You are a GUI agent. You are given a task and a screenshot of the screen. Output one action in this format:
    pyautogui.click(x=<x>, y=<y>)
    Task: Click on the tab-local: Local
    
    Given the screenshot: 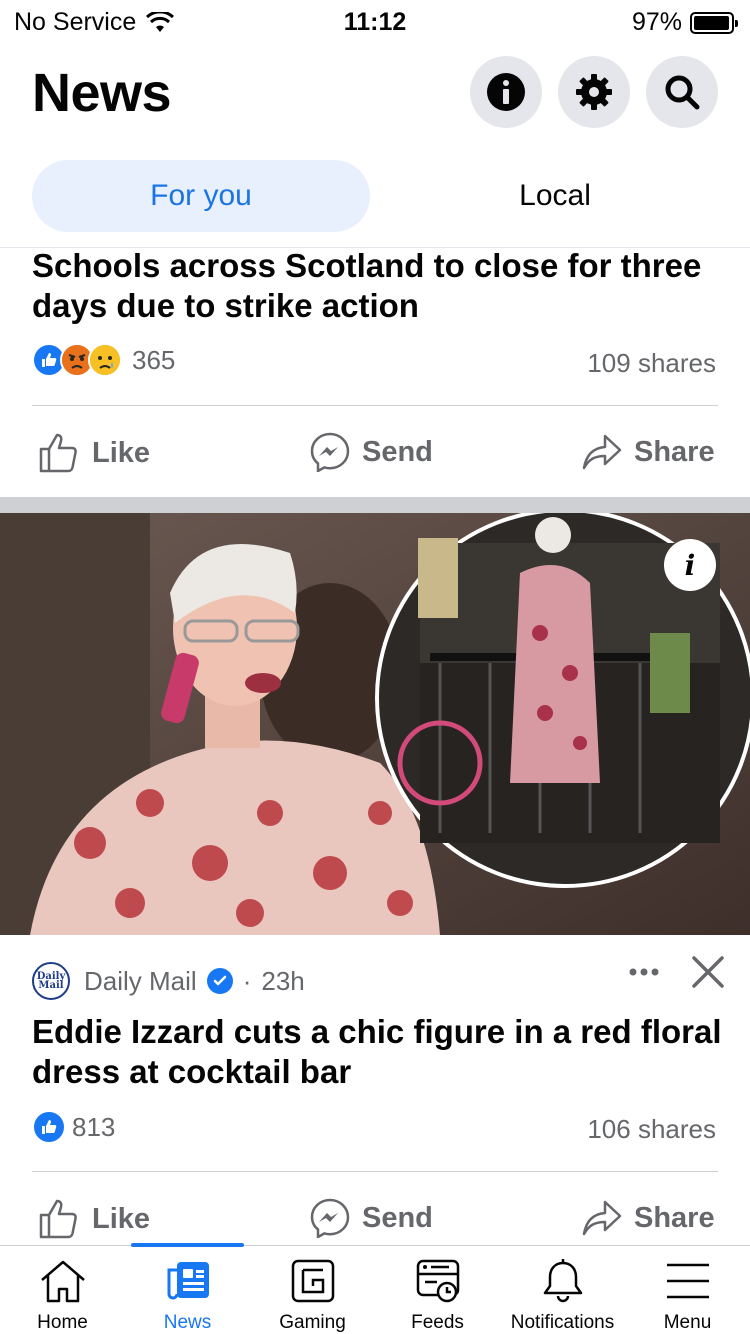 What is the action you would take?
    pyautogui.click(x=555, y=196)
    